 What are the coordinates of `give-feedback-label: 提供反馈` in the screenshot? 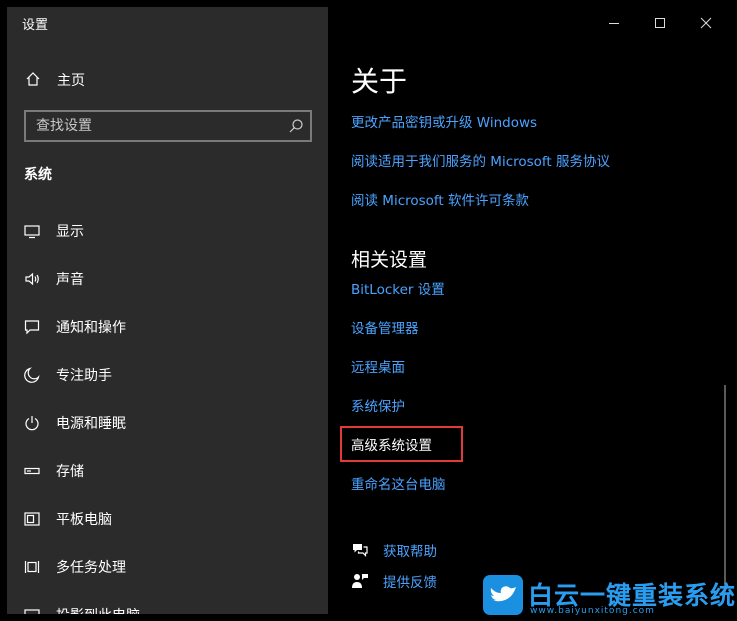 It's located at (410, 583).